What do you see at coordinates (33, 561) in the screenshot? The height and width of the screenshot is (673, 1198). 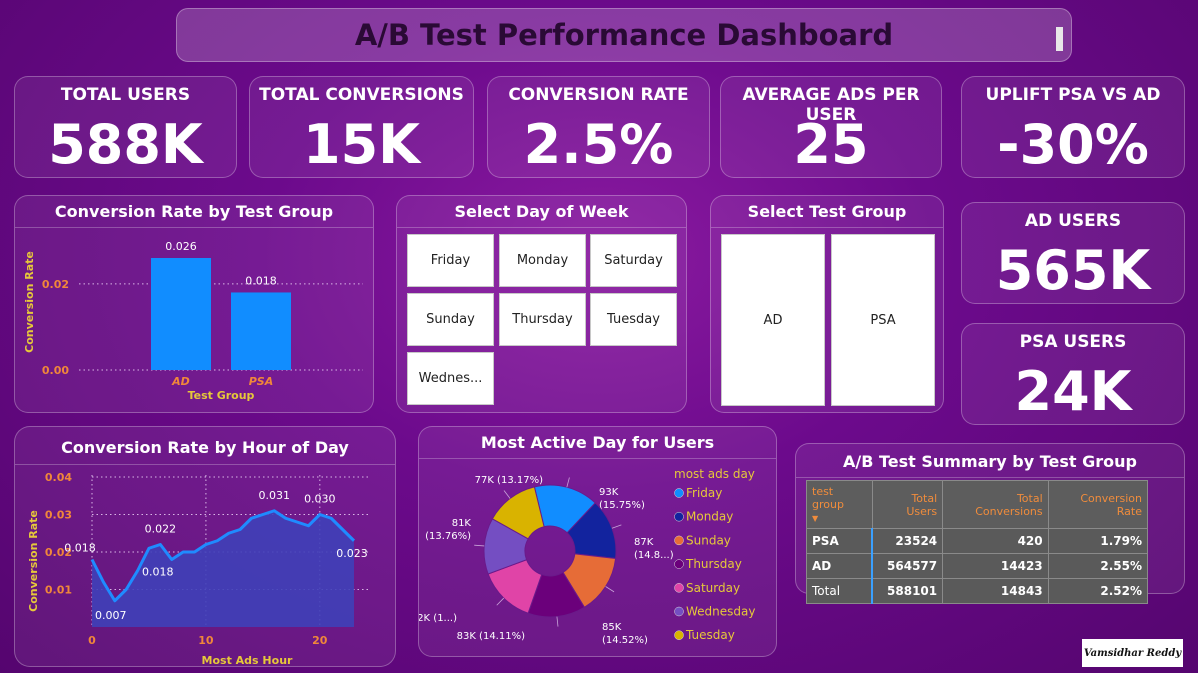 I see `y-axis-title: Conversion Rate` at bounding box center [33, 561].